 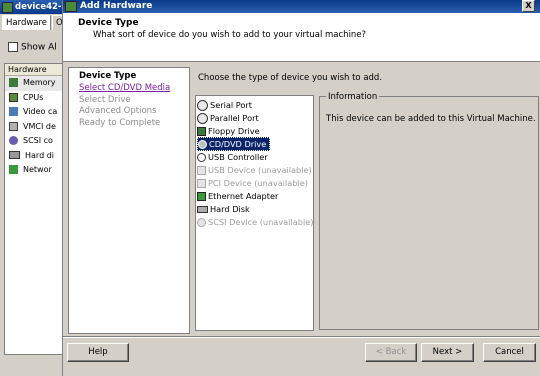 I want to click on cancel-button: Cancel, so click(x=509, y=352).